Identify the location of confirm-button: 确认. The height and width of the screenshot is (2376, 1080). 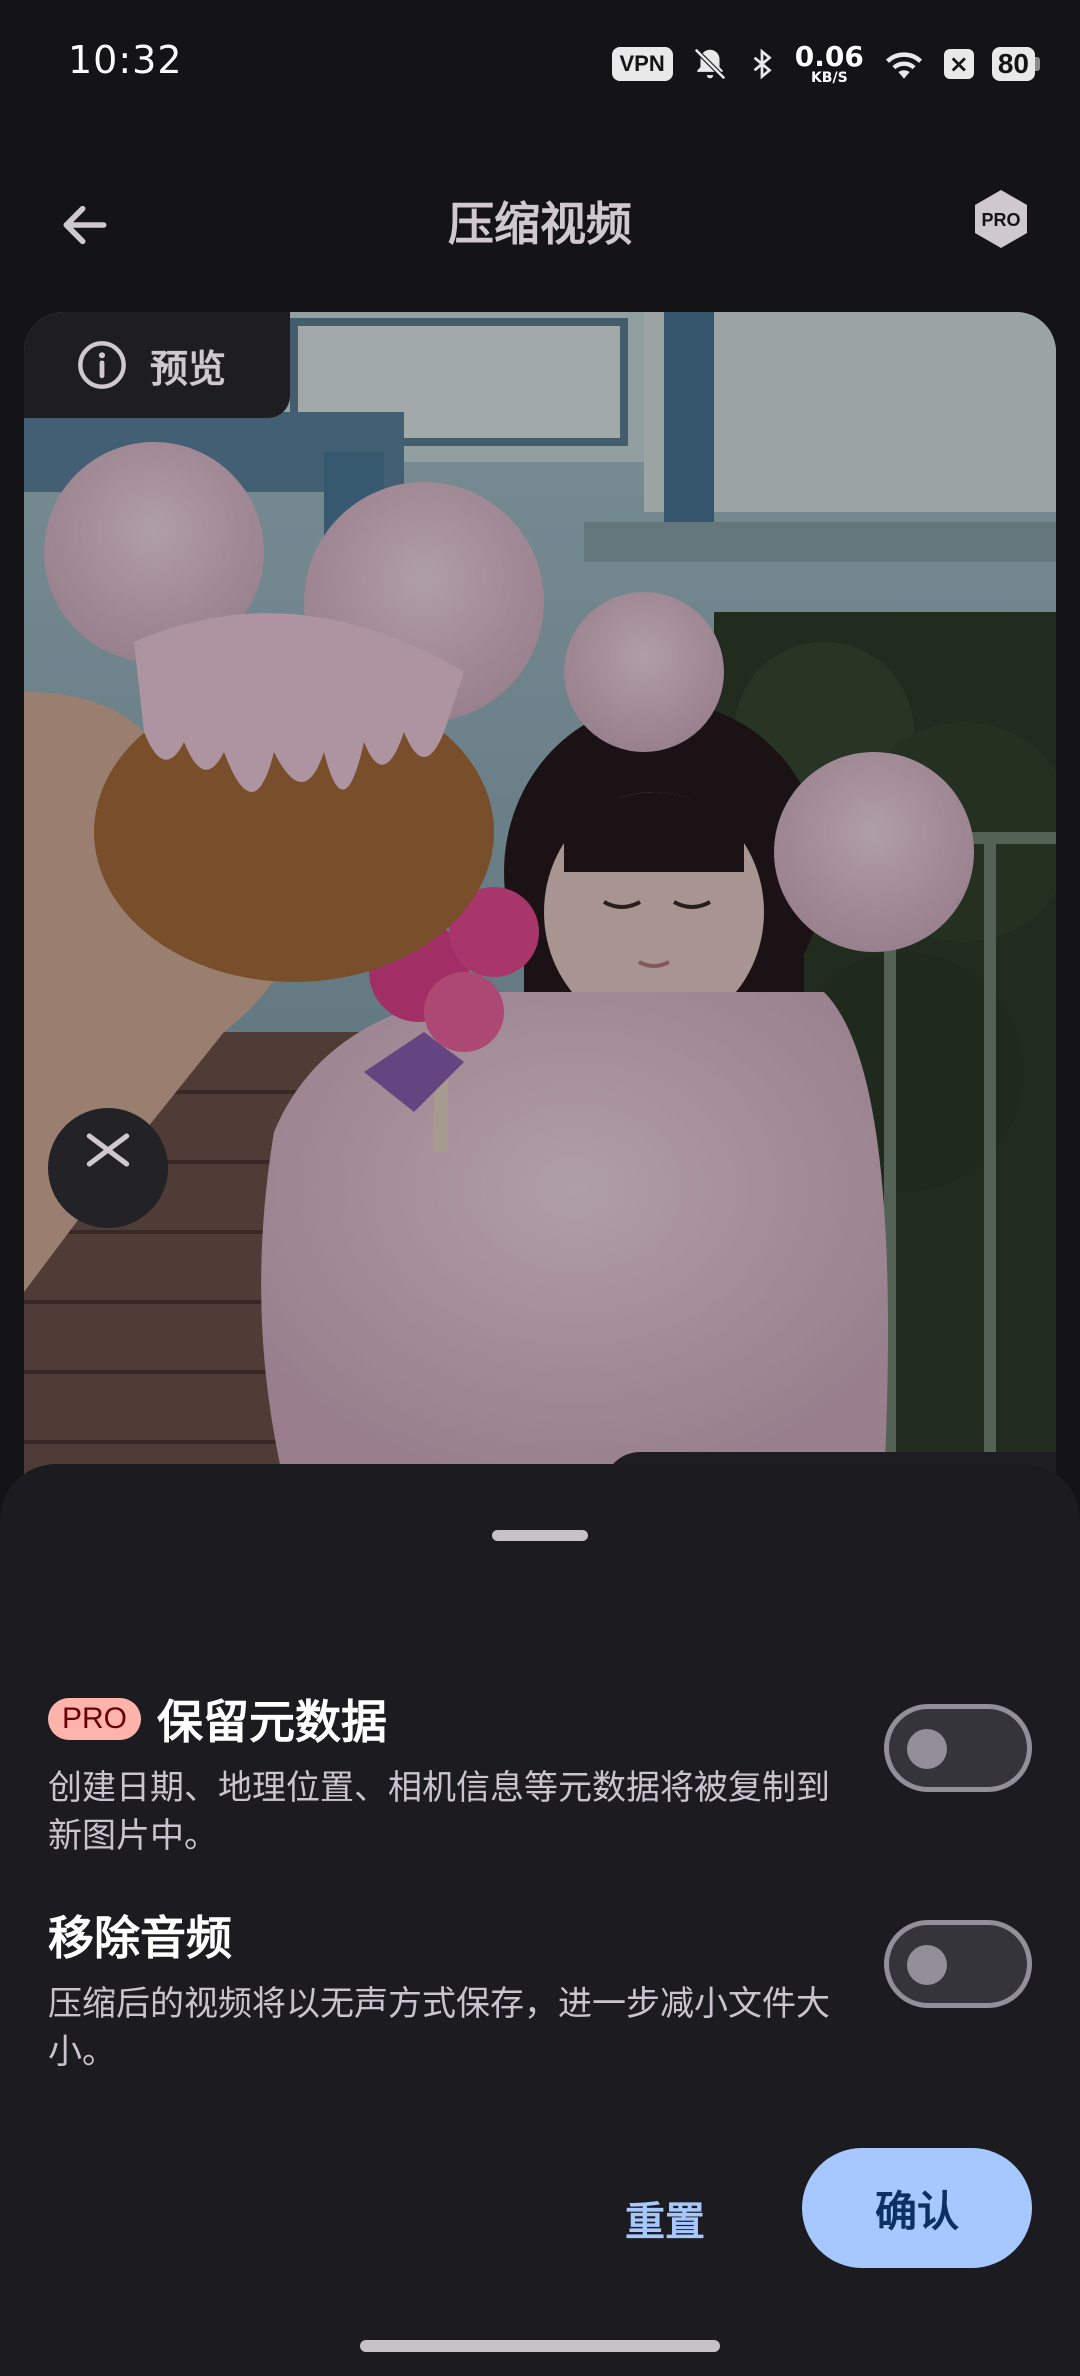
(917, 2208).